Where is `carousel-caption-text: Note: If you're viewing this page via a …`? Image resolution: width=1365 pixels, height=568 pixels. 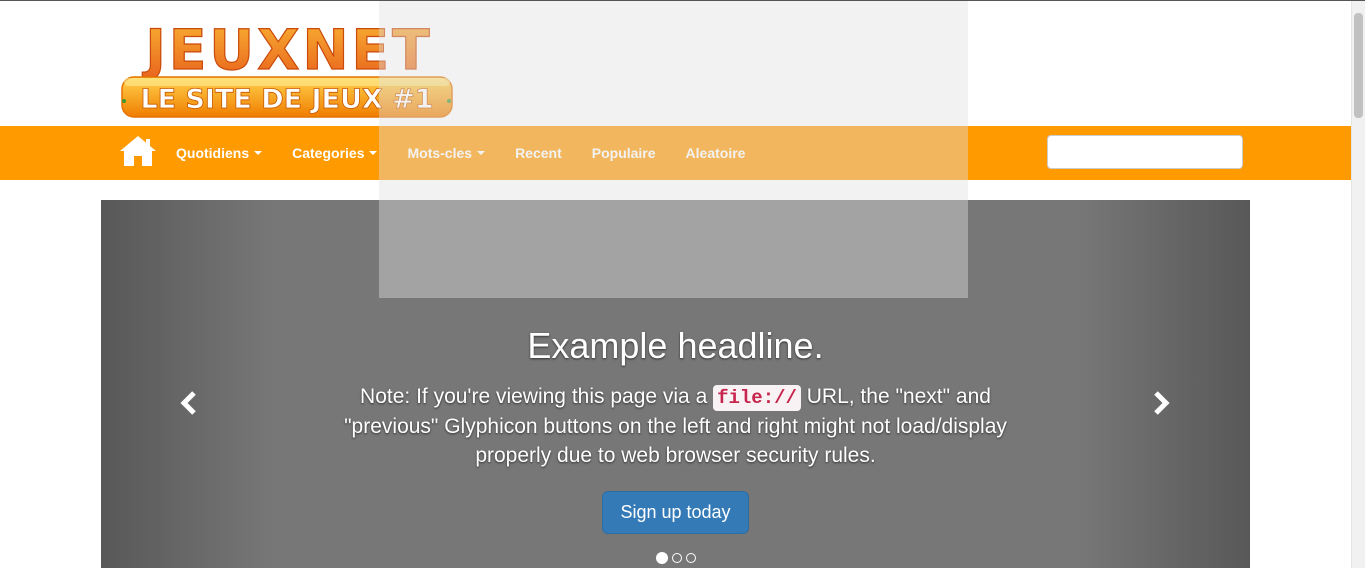 carousel-caption-text: Note: If you're viewing this page via a … is located at coordinates (676, 426).